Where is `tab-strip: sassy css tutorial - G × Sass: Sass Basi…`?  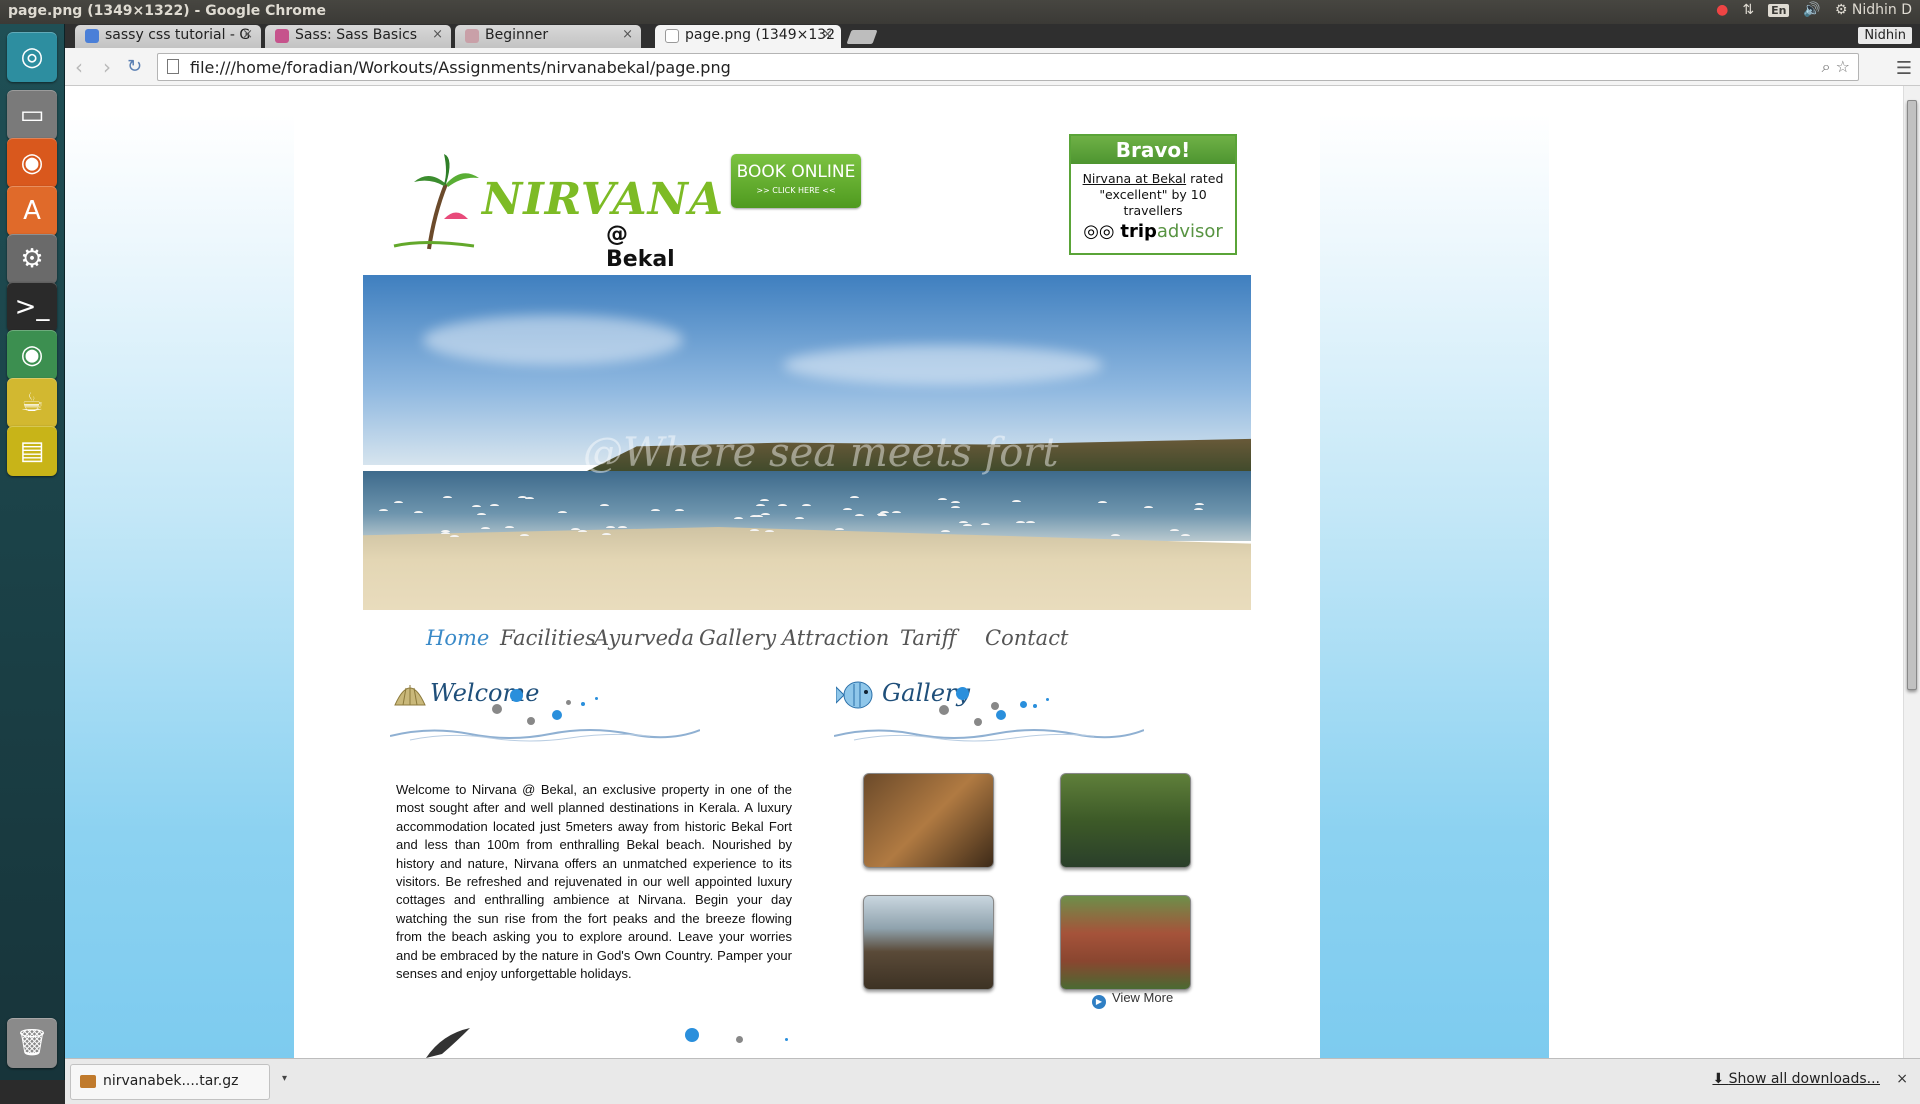 tab-strip: sassy css tutorial - G × Sass: Sass Basi… is located at coordinates (992, 36).